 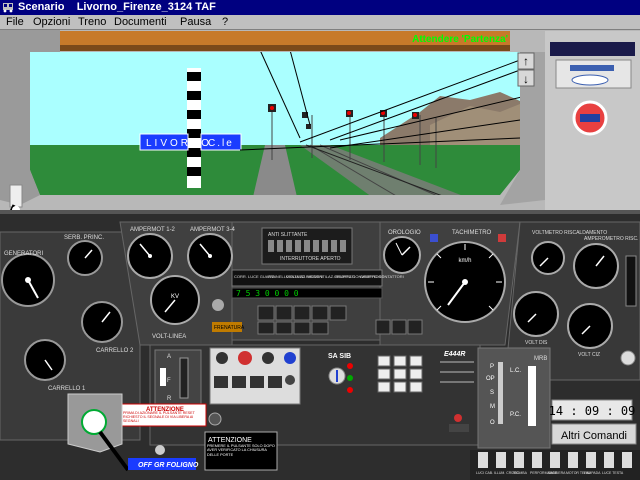 I want to click on label-tachimetro: TACHIMETRO, so click(x=472, y=233).